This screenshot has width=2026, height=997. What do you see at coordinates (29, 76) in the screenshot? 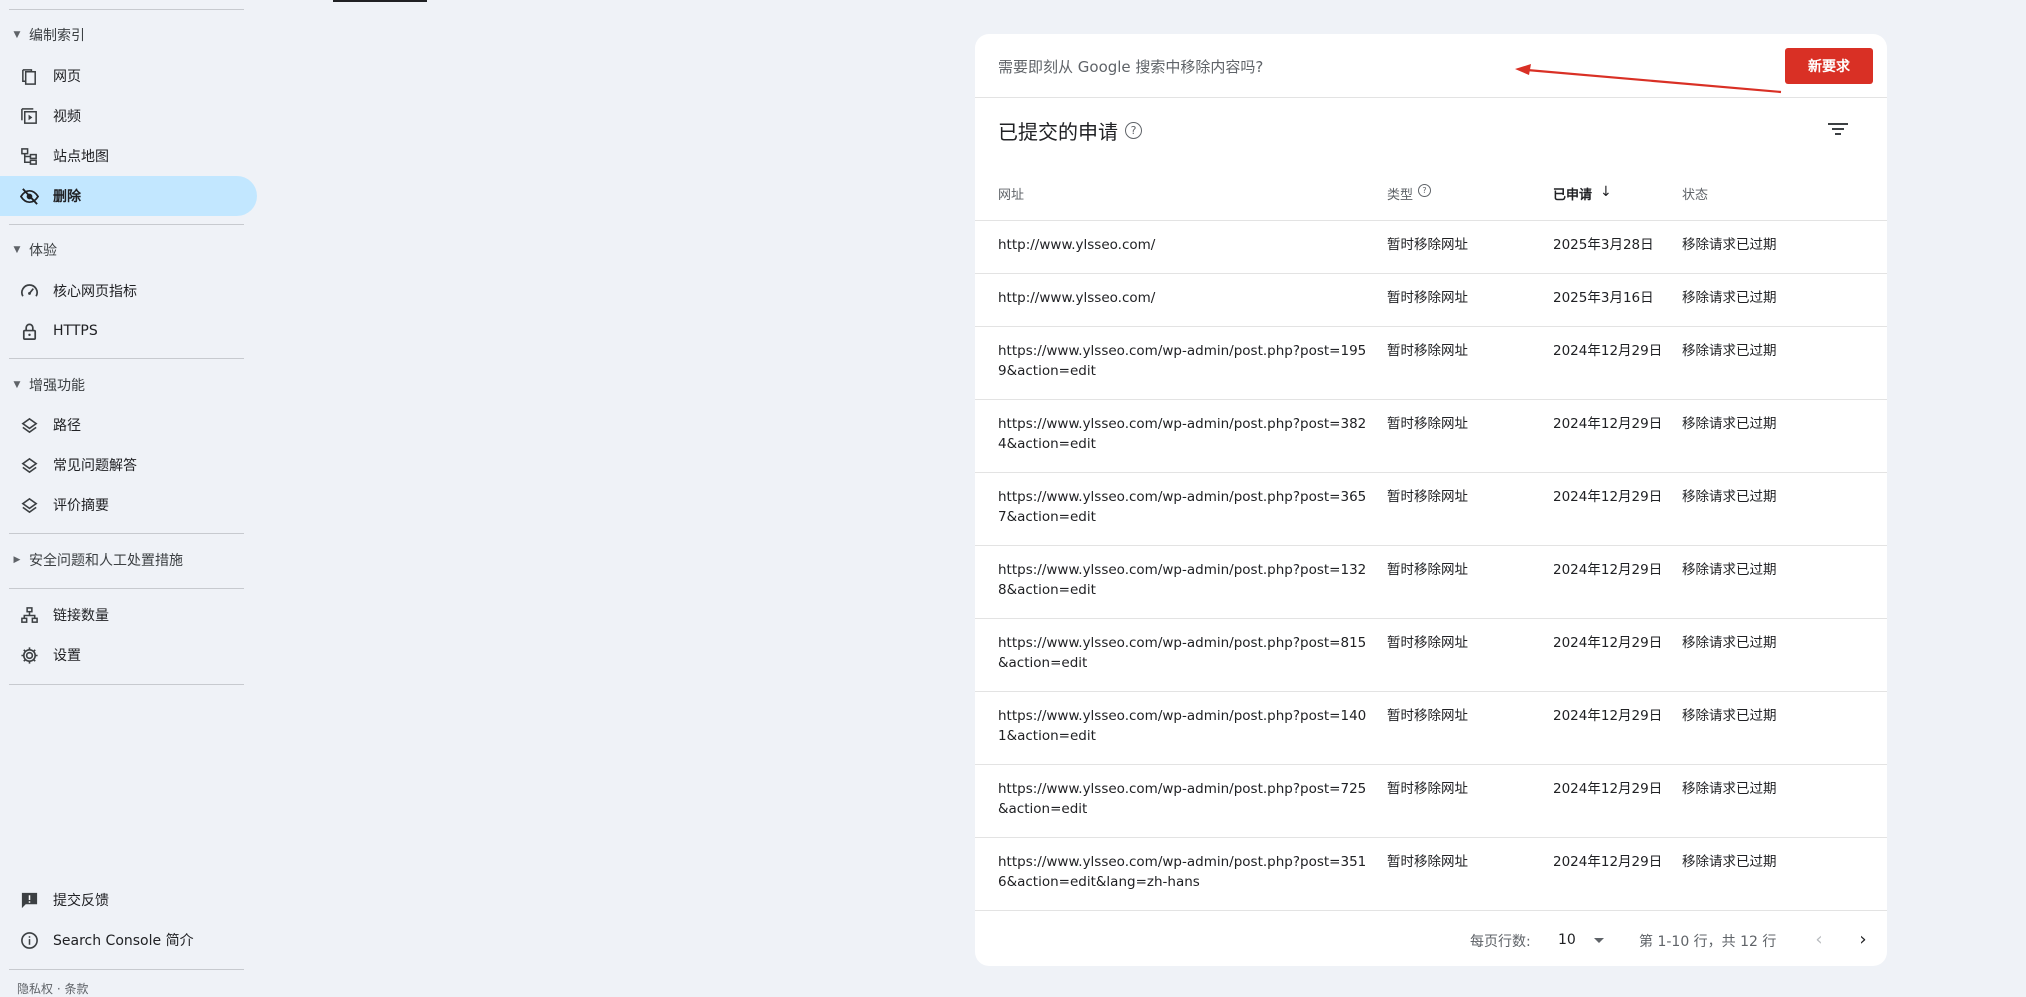
I see `pages-icon` at bounding box center [29, 76].